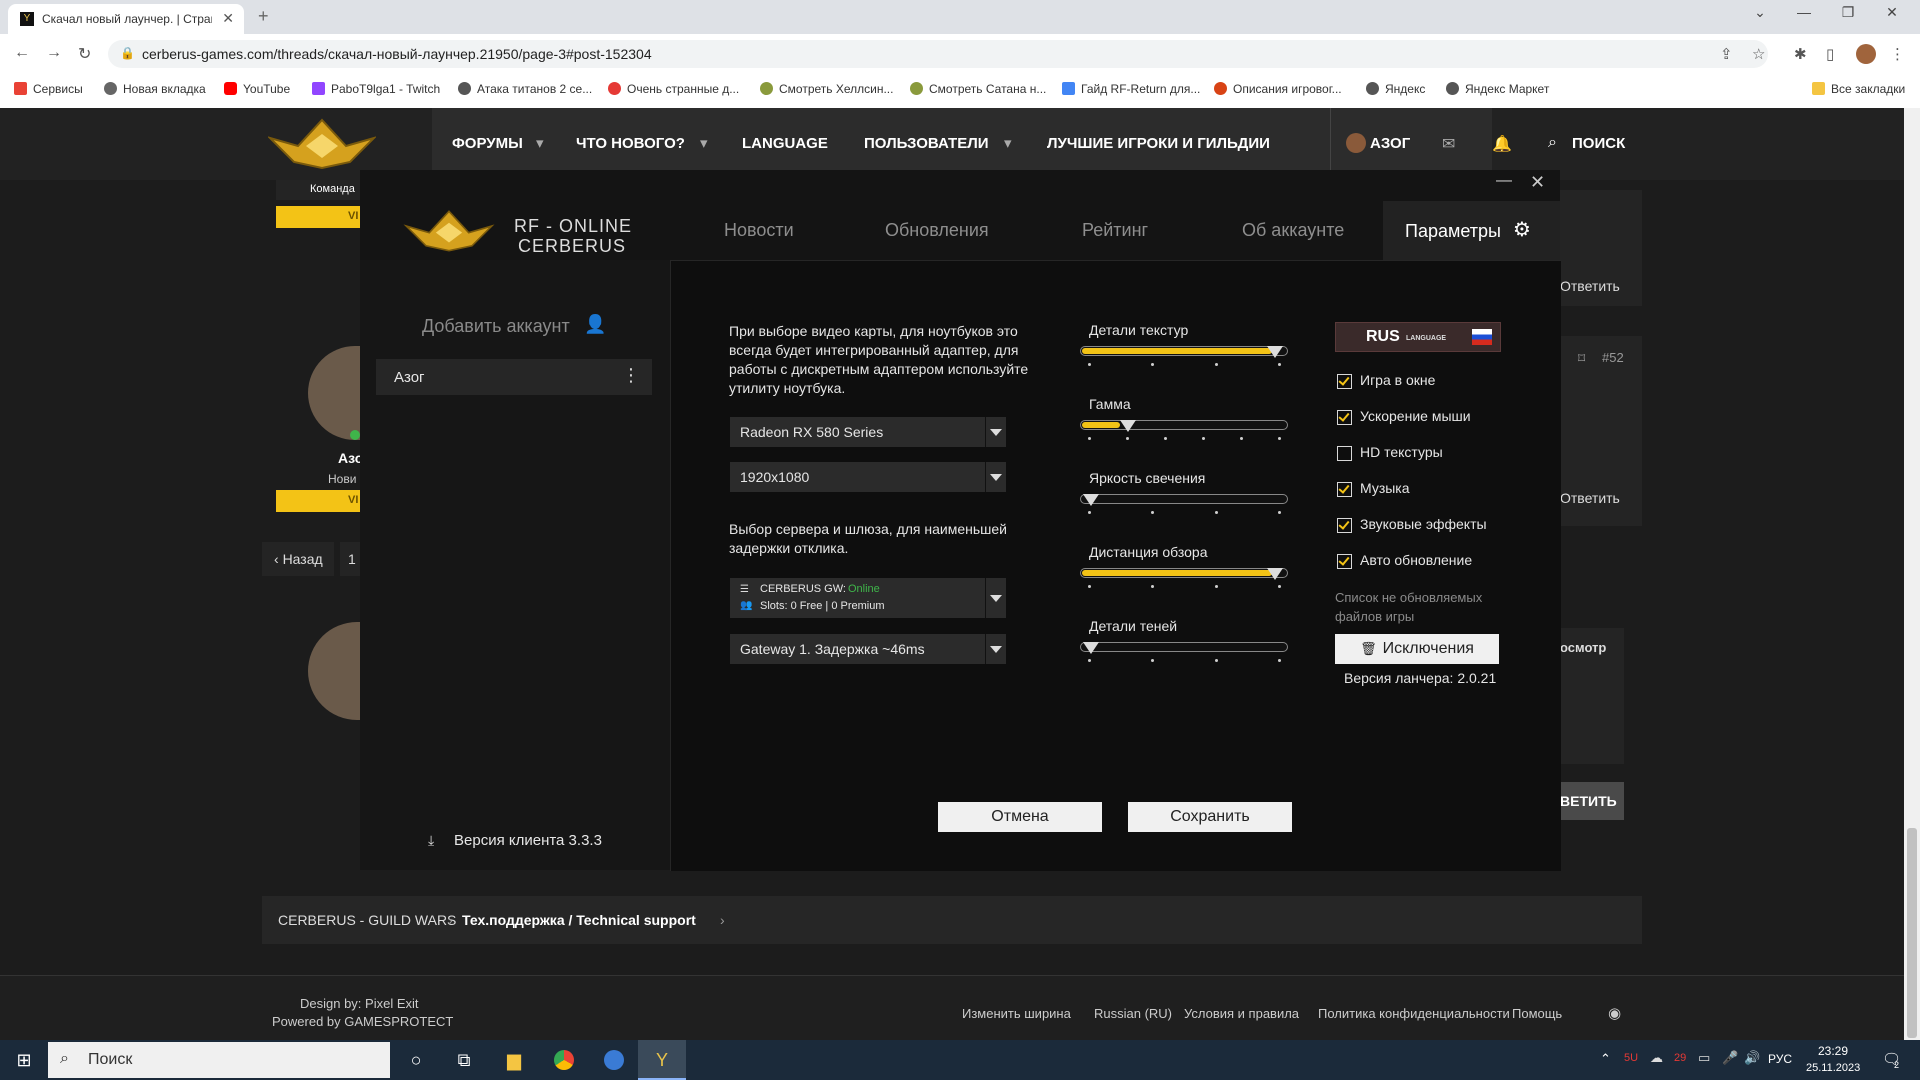  Describe the element at coordinates (1758, 54) in the screenshot. I see `bookmark-star-icon: ☆` at that location.